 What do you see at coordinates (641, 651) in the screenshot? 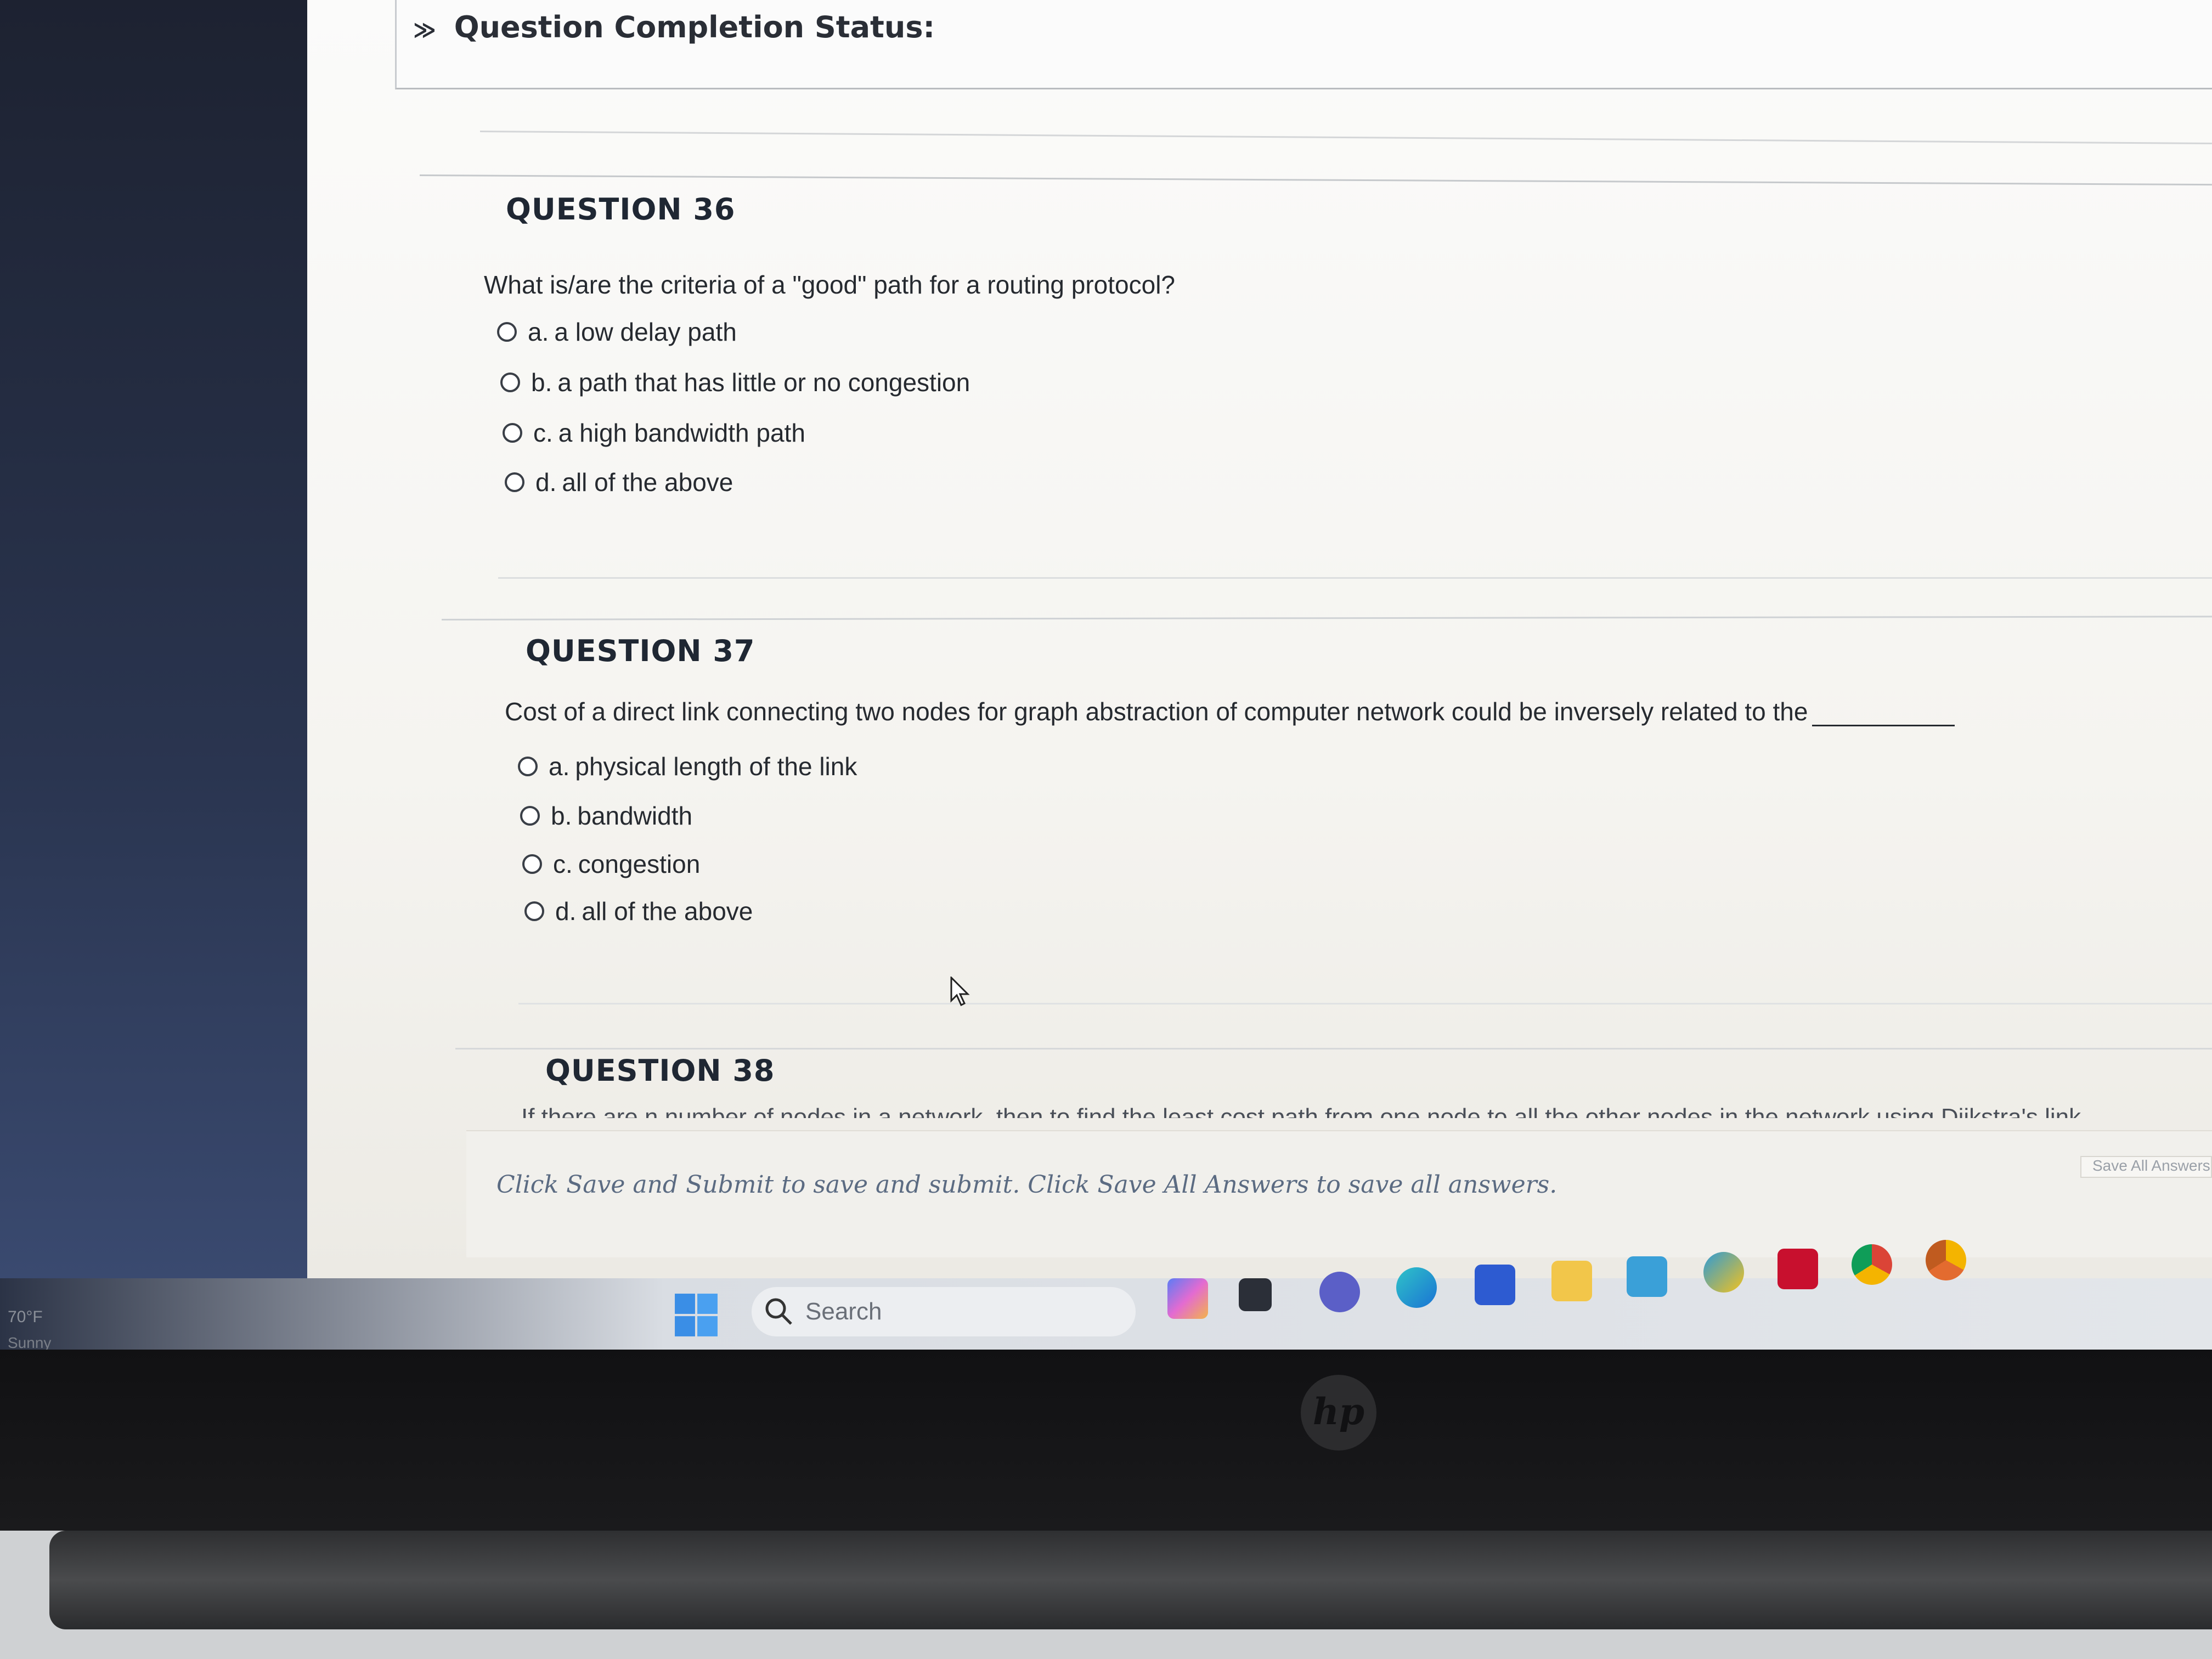
I see `question-37-heading: QUESTION 37` at bounding box center [641, 651].